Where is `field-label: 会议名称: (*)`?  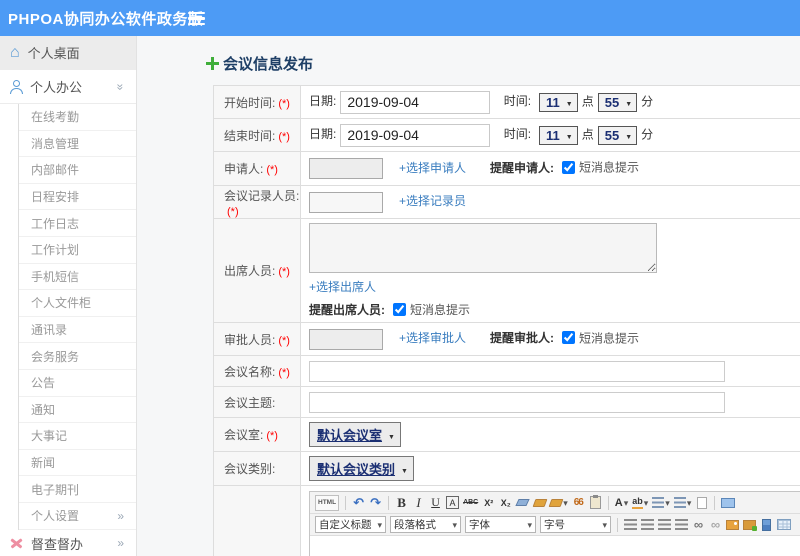
field-label: 会议名称: (*) is located at coordinates (257, 371).